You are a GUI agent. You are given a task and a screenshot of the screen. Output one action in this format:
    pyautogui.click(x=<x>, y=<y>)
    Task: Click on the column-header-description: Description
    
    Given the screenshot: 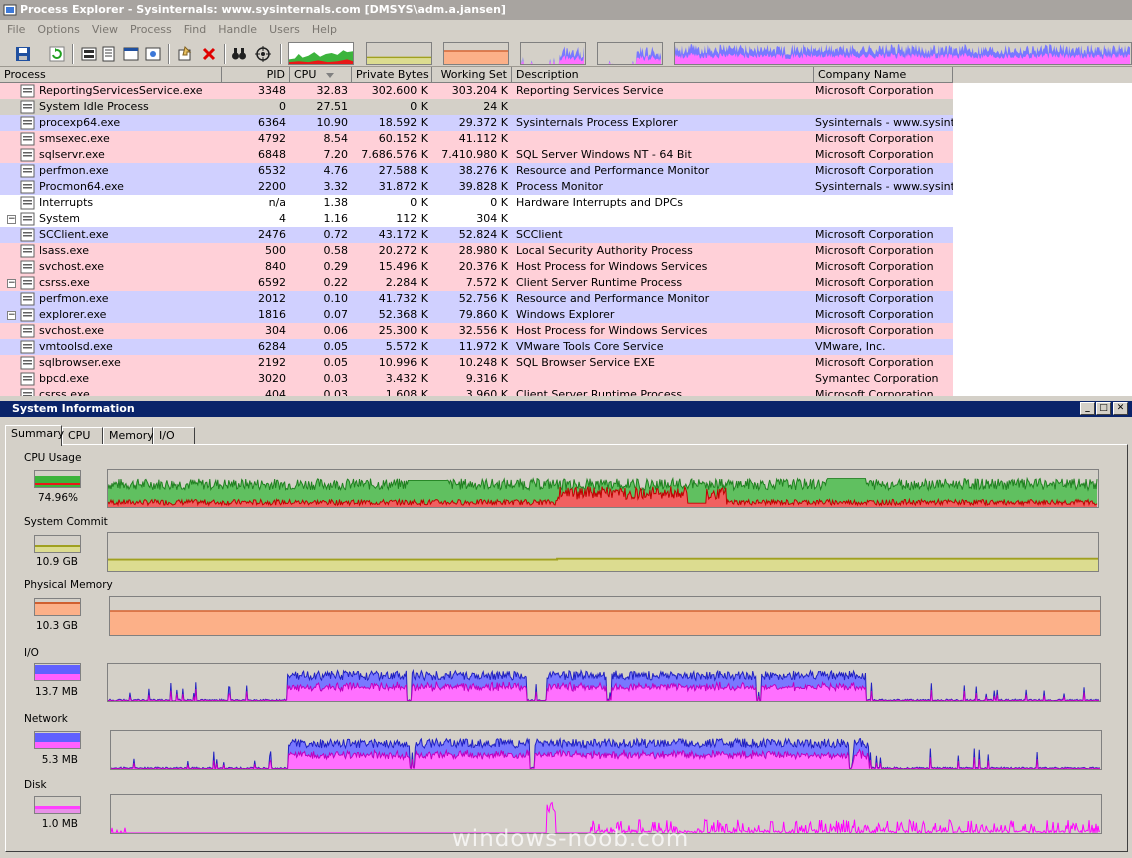 What is the action you would take?
    pyautogui.click(x=663, y=75)
    